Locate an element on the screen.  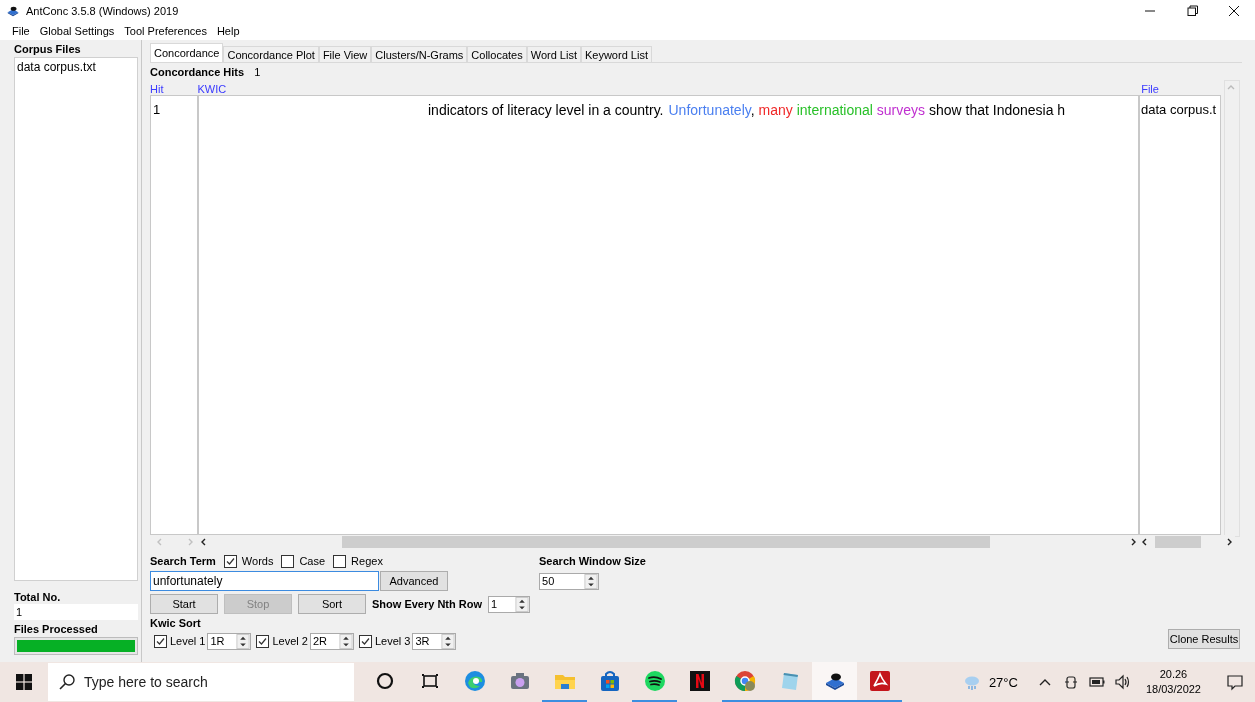
tab: Collocates is located at coordinates (497, 54).